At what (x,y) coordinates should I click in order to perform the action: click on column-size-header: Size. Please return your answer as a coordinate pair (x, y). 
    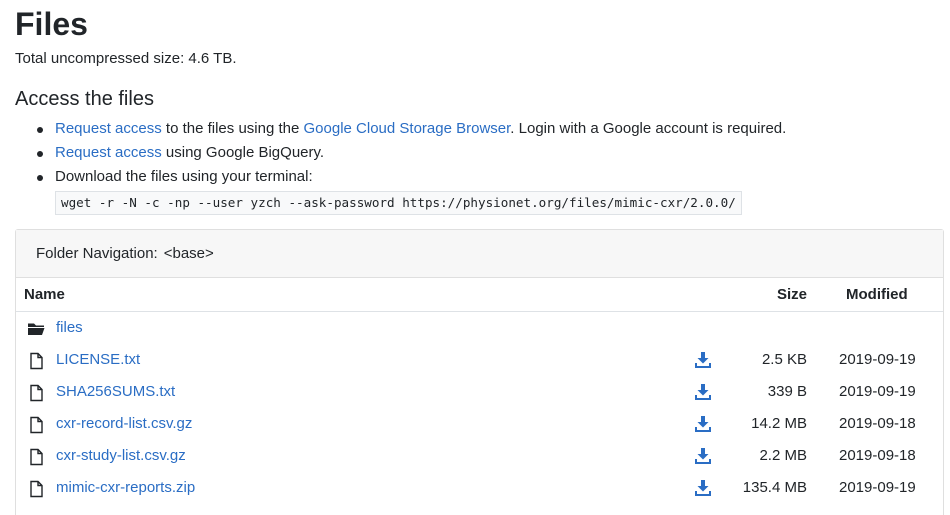
    Looking at the image, I should click on (792, 294).